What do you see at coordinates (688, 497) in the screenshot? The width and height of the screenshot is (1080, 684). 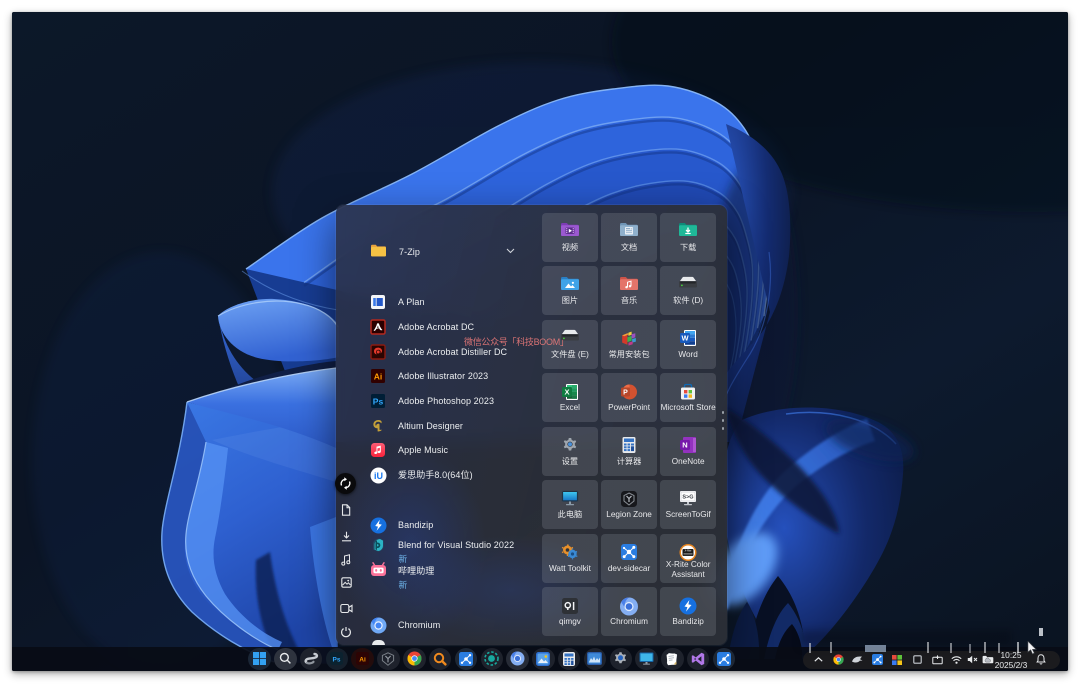 I see `svg-text: S>G` at bounding box center [688, 497].